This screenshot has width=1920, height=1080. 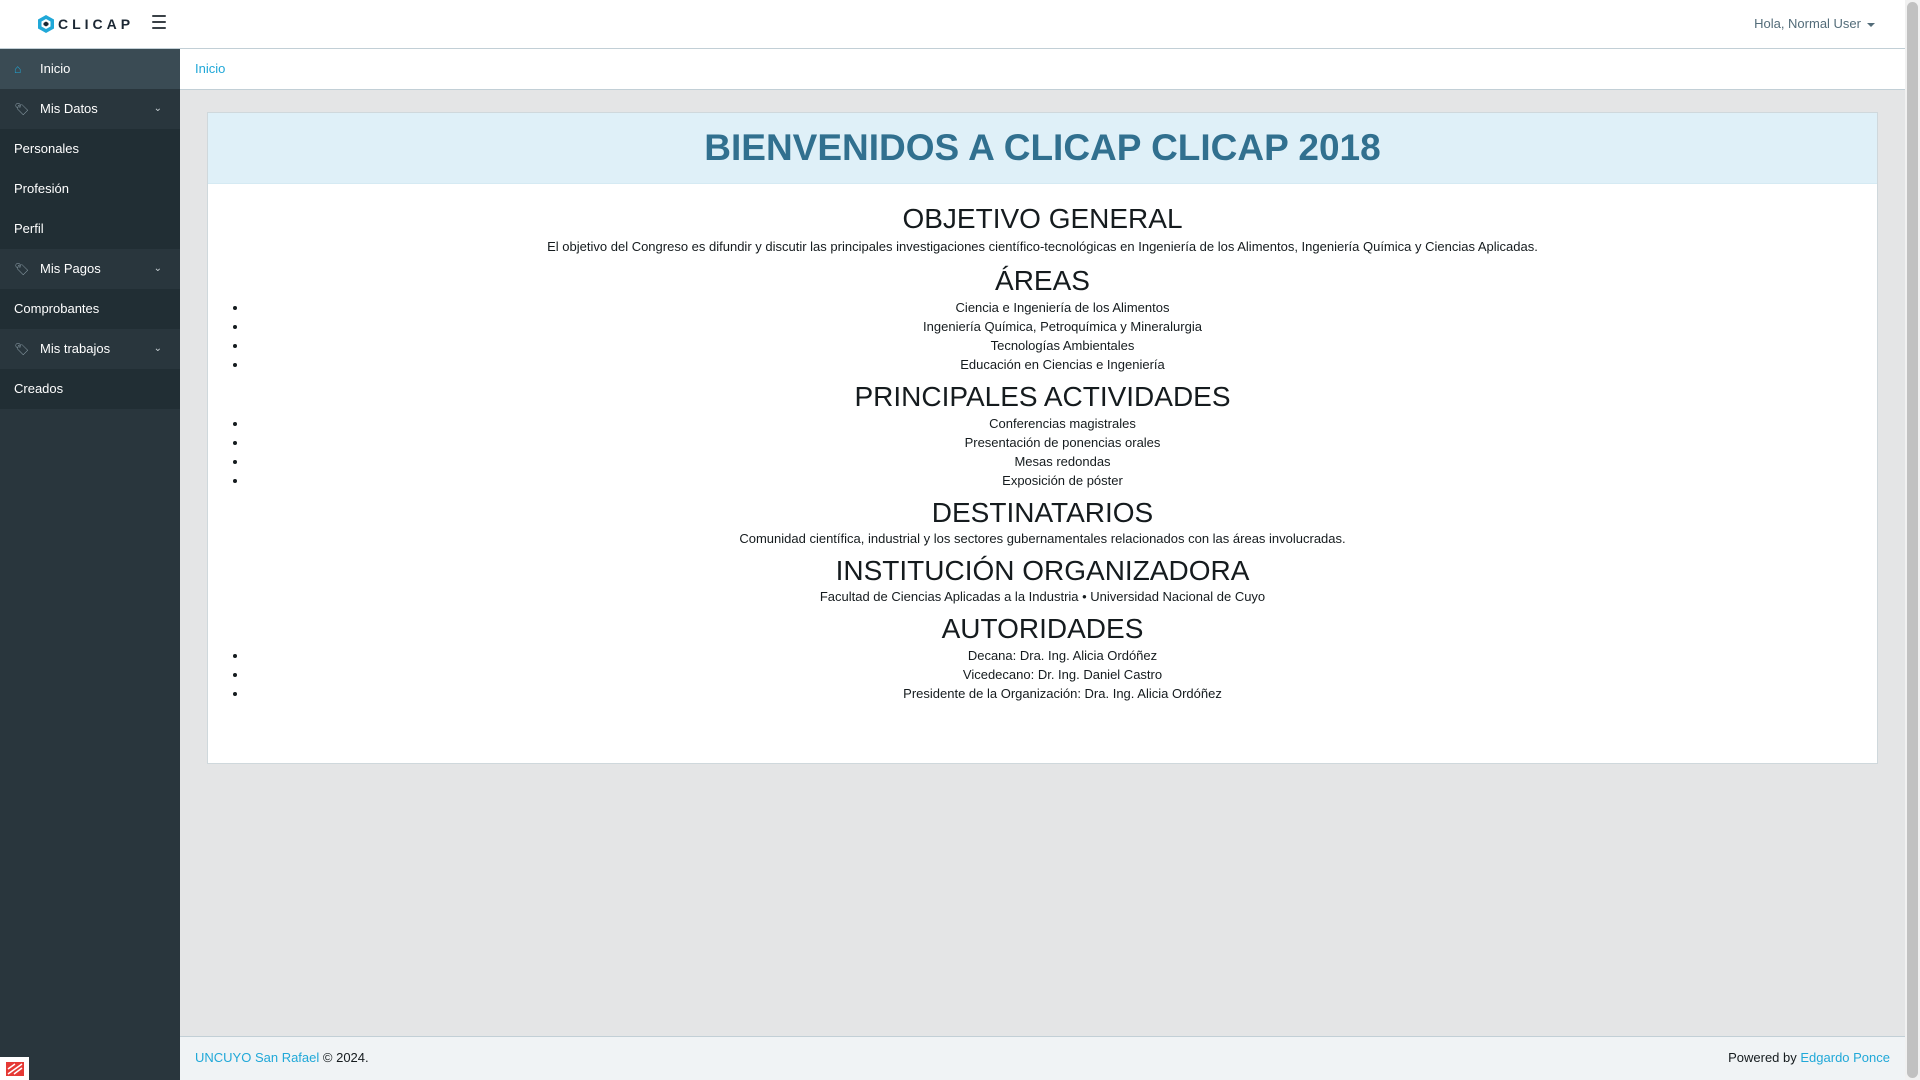 What do you see at coordinates (1762, 1057) in the screenshot?
I see `powered-by-label: Powered by` at bounding box center [1762, 1057].